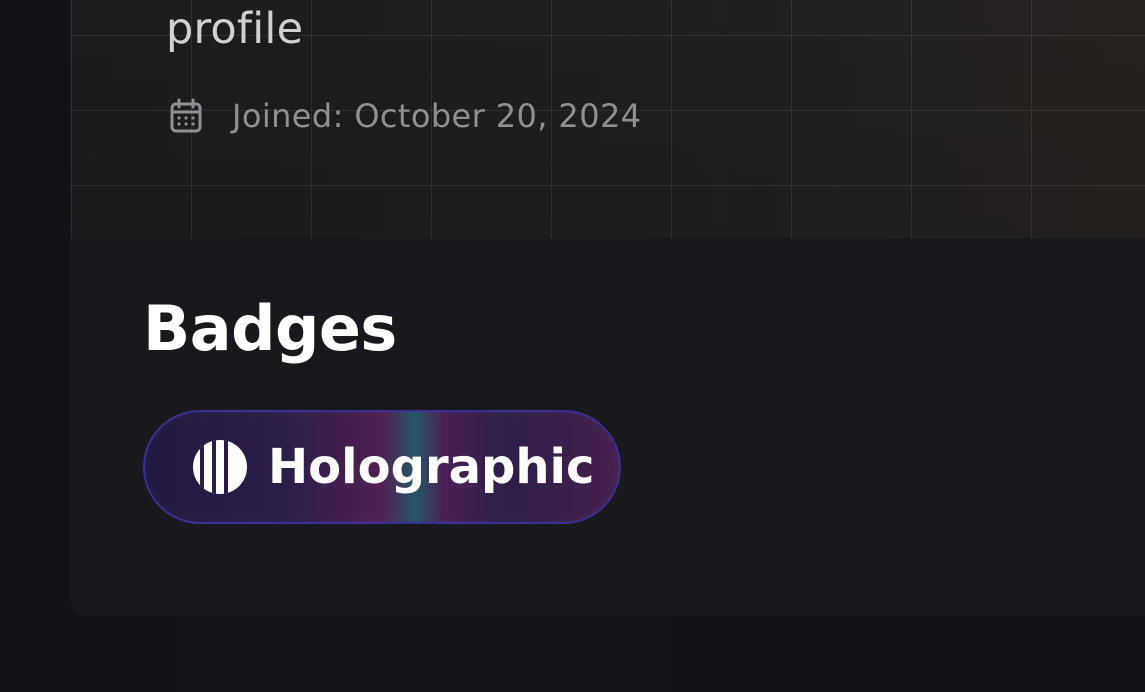 This screenshot has height=692, width=1145. What do you see at coordinates (437, 116) in the screenshot?
I see `joined-date-text: Joined: October 20, 2024` at bounding box center [437, 116].